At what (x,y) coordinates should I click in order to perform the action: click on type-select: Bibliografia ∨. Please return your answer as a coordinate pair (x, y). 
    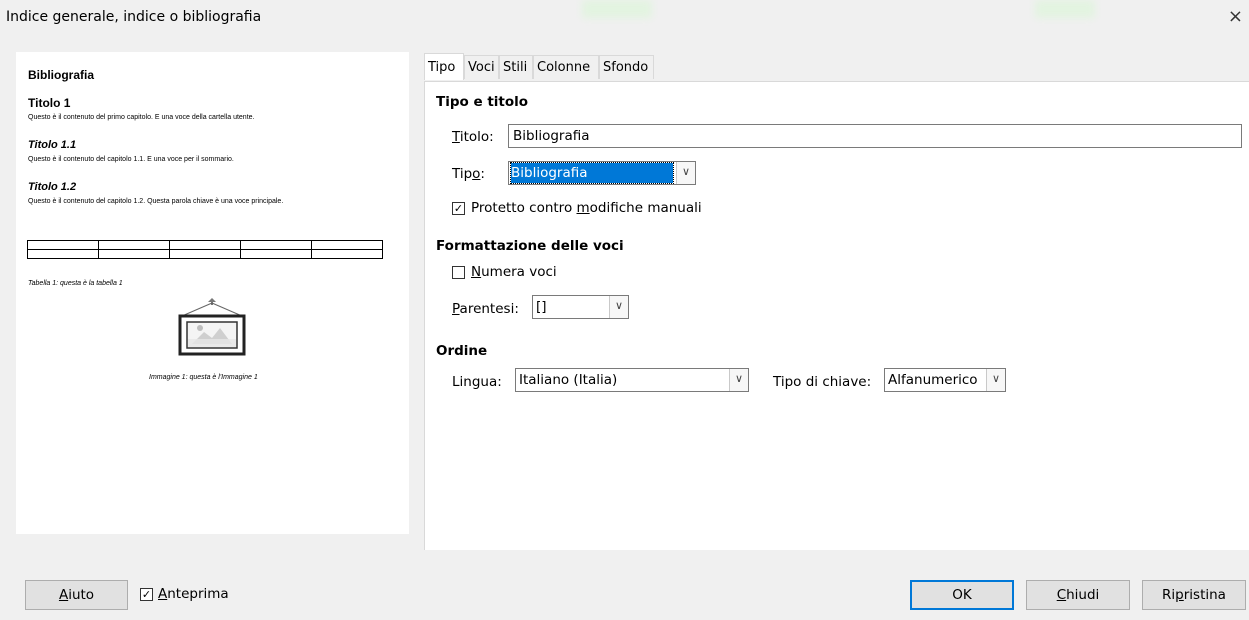
    Looking at the image, I should click on (602, 173).